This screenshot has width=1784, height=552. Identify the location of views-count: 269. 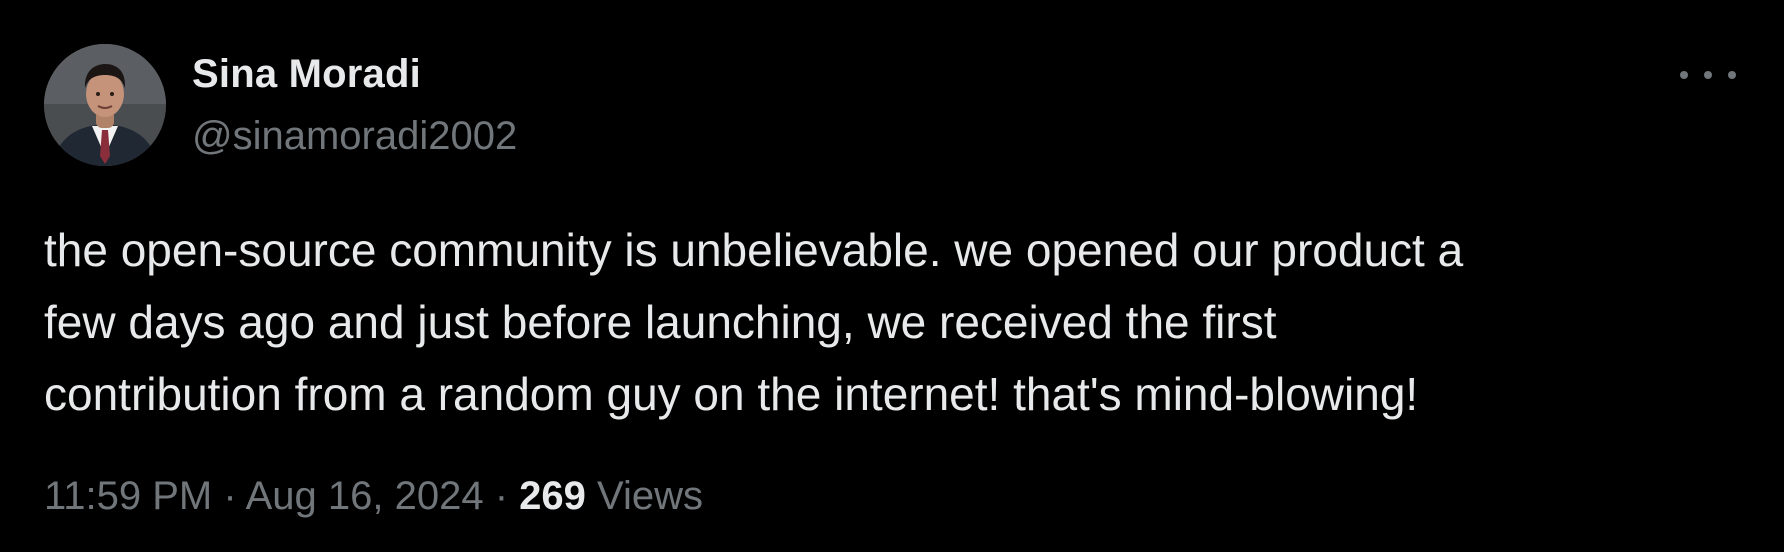
(552, 496).